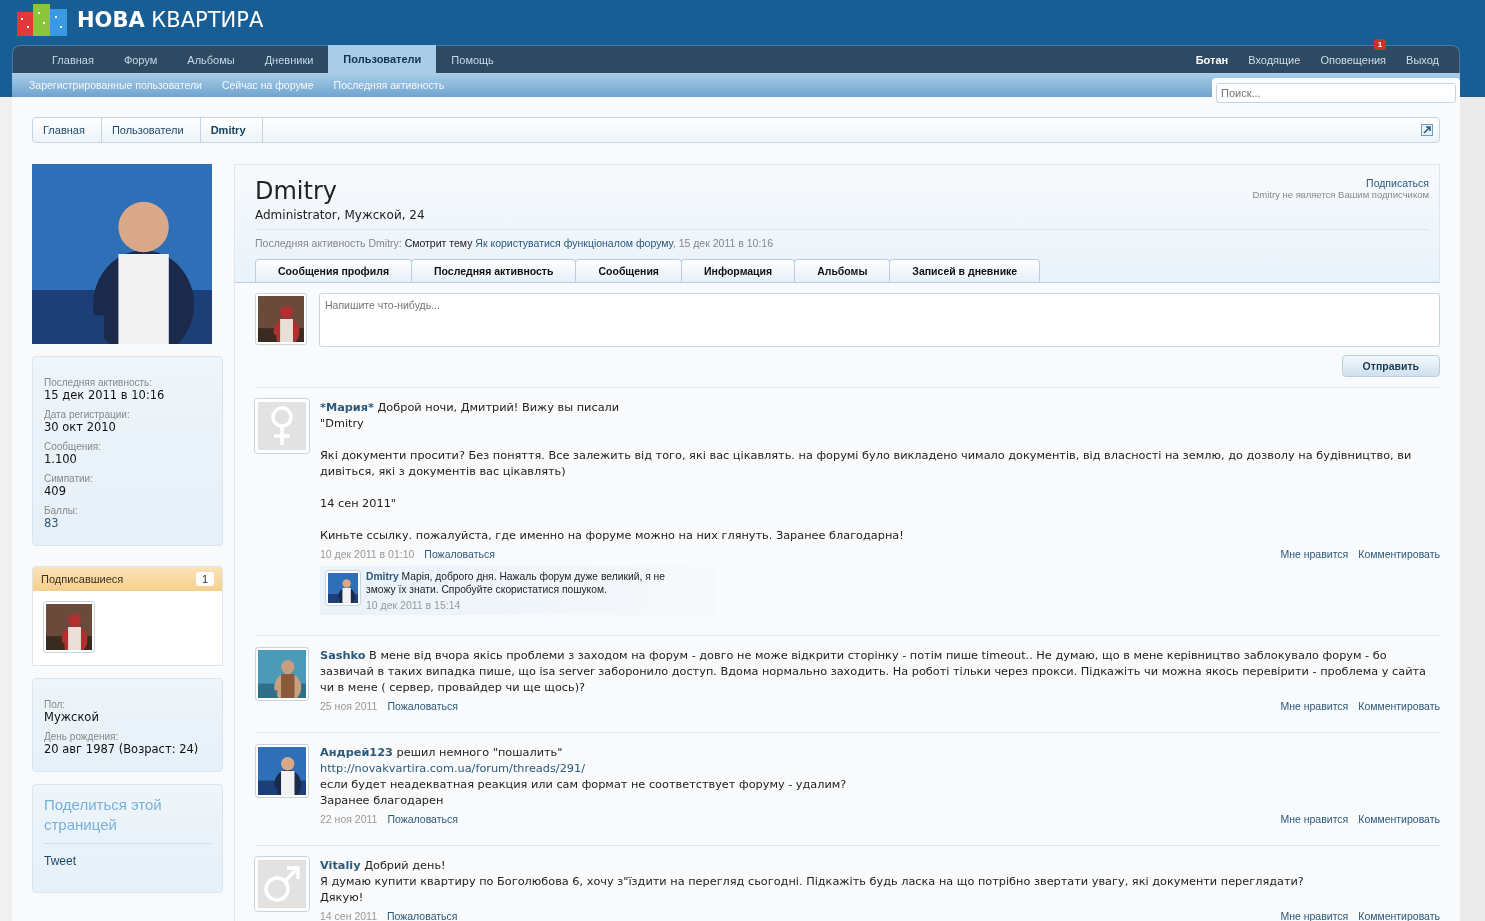 The width and height of the screenshot is (1485, 921). Describe the element at coordinates (73, 446) in the screenshot. I see `stat-label: Сообщения:` at that location.